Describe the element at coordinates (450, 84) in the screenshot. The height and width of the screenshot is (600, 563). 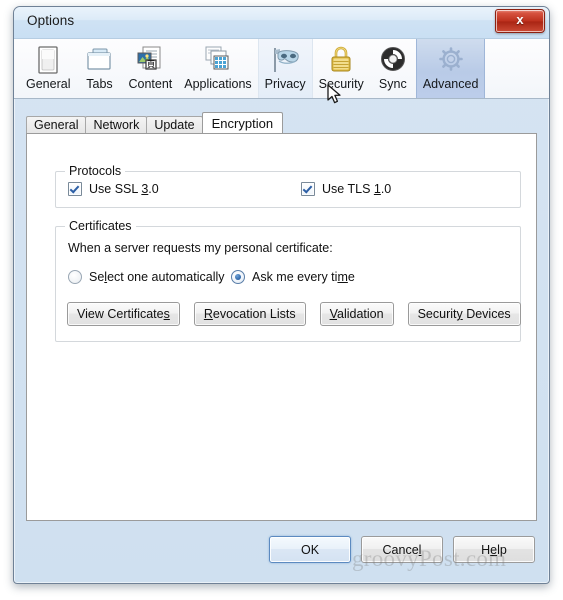
I see `toolbar-label: Advanced` at that location.